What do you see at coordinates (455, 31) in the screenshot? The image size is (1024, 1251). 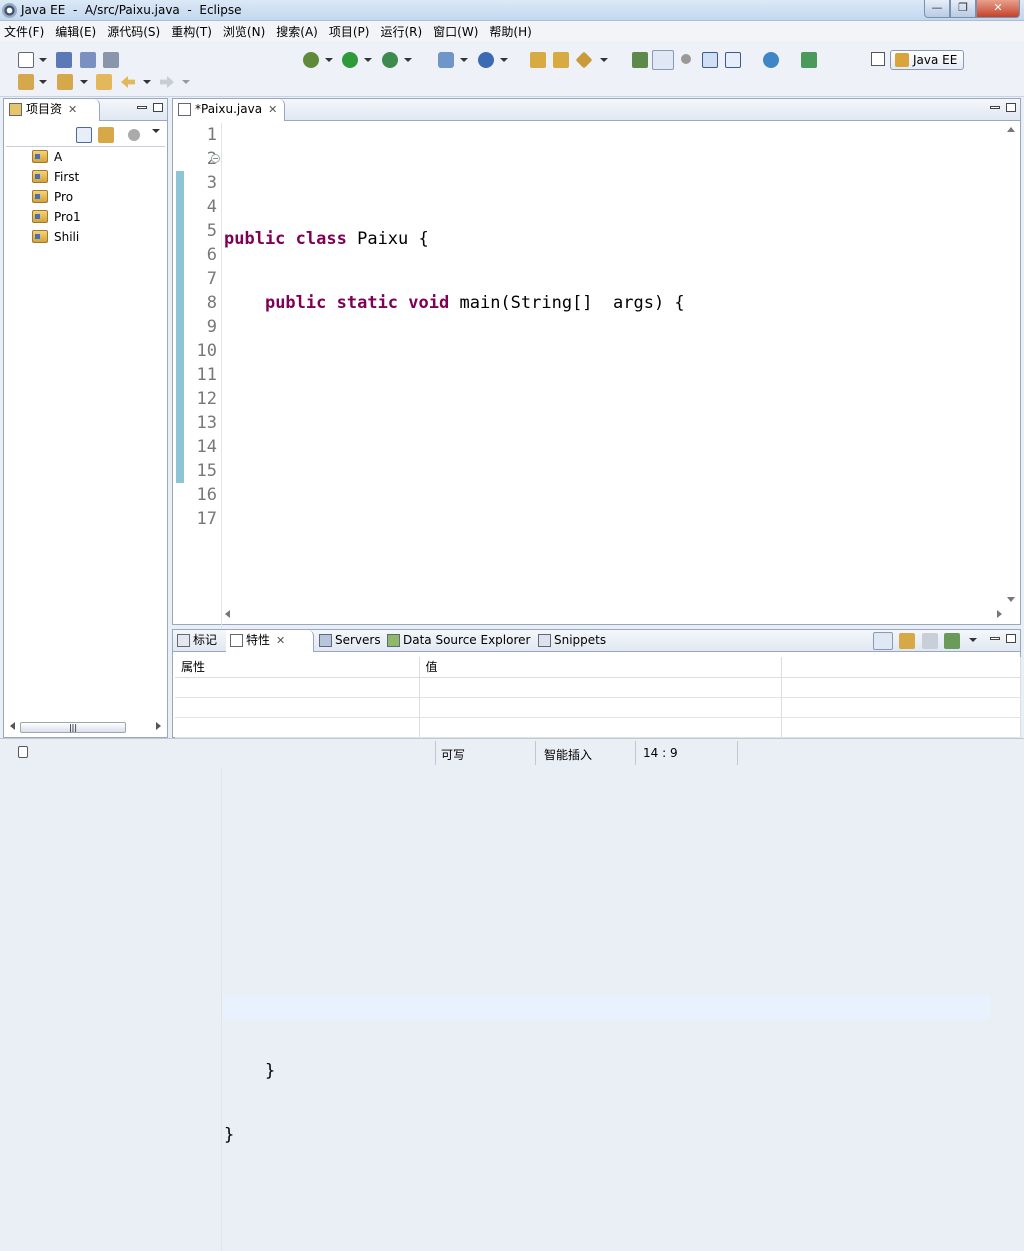 I see `menu-window: 窗口(W)` at bounding box center [455, 31].